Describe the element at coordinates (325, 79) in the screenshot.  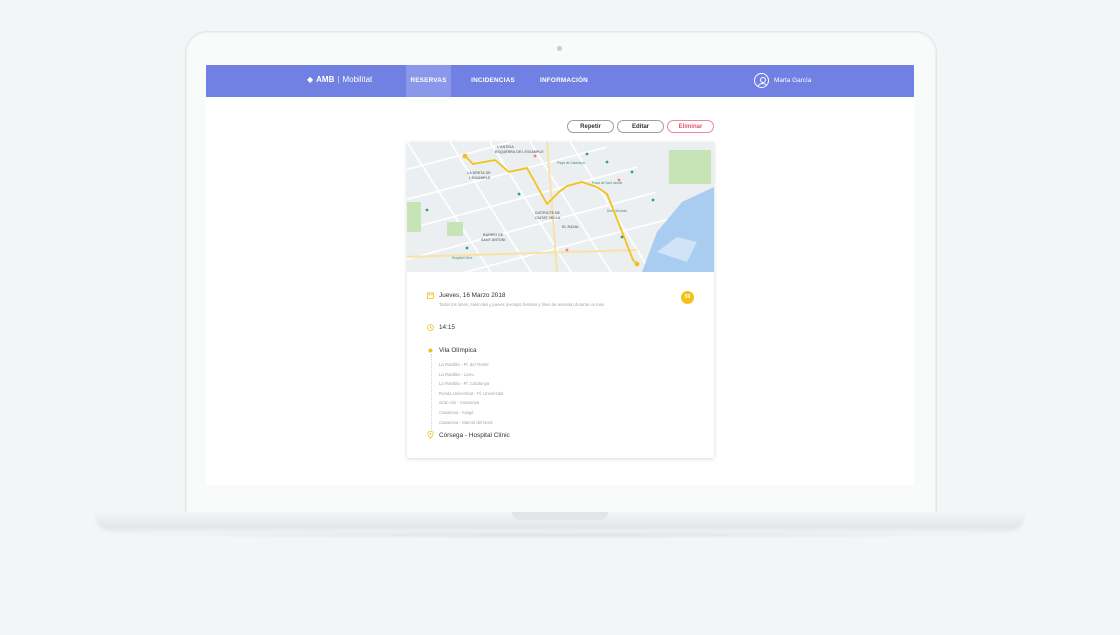
I see `logo-bold: AMB` at that location.